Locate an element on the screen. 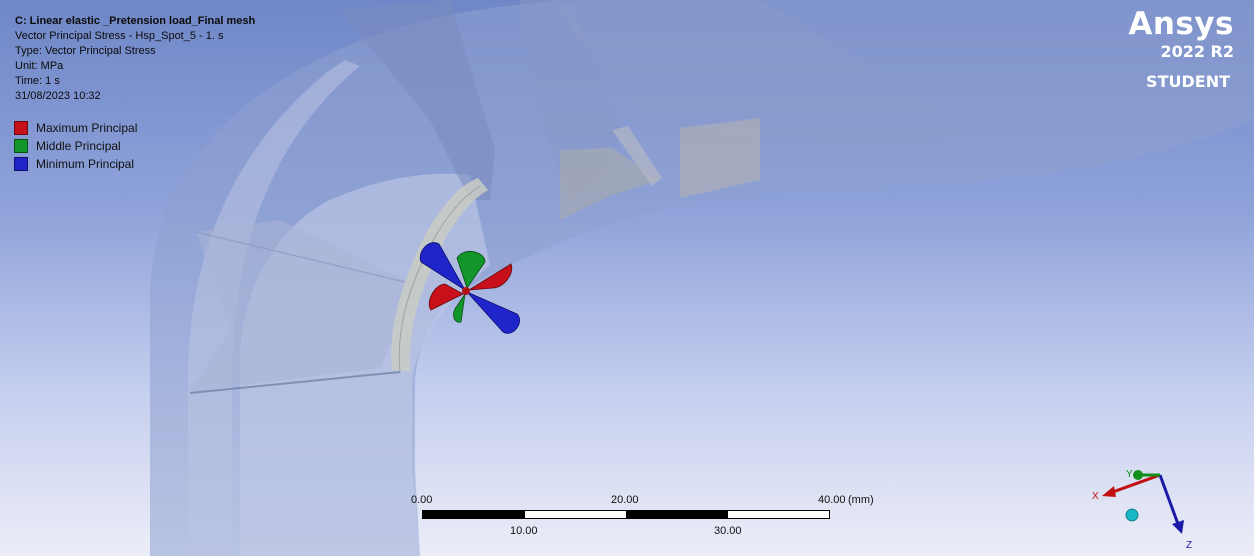  result-unit: Unit: MPa is located at coordinates (39, 66).